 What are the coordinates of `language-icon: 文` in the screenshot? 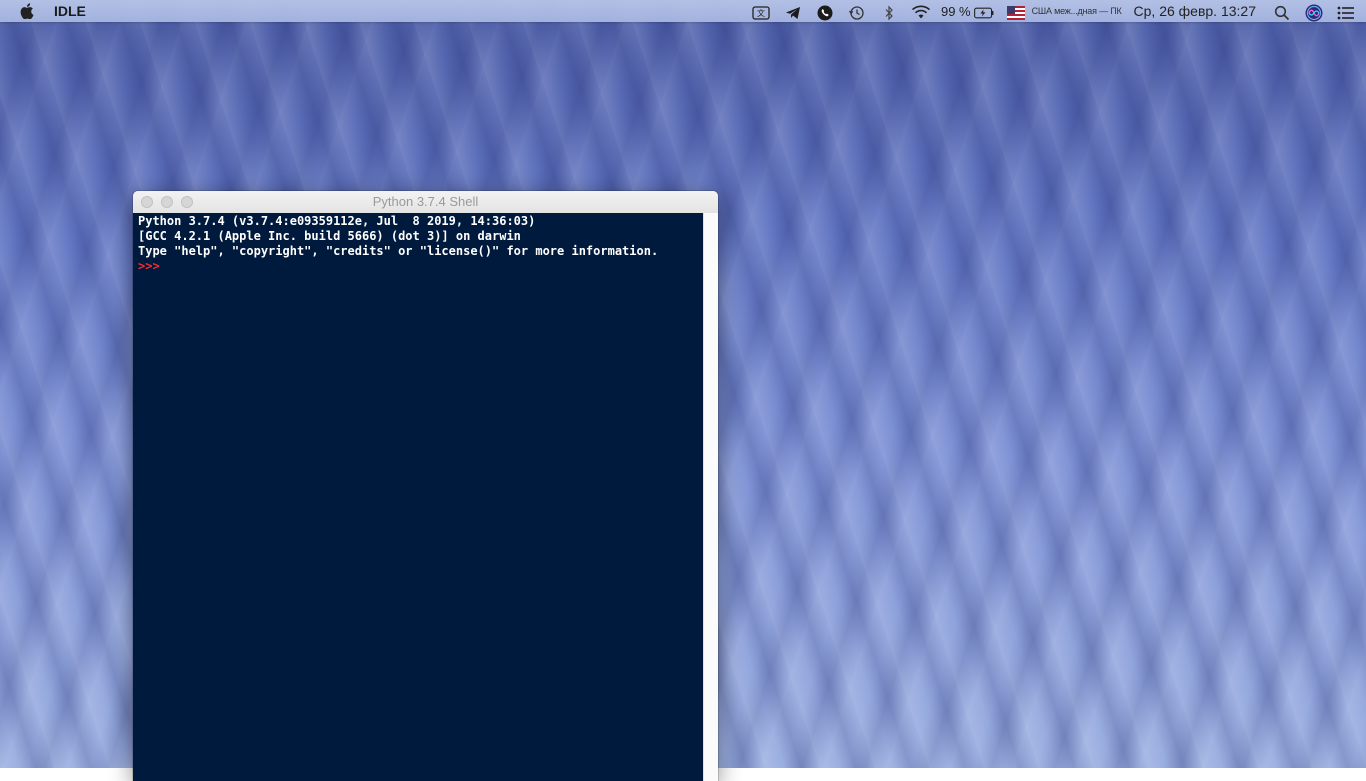 It's located at (761, 11).